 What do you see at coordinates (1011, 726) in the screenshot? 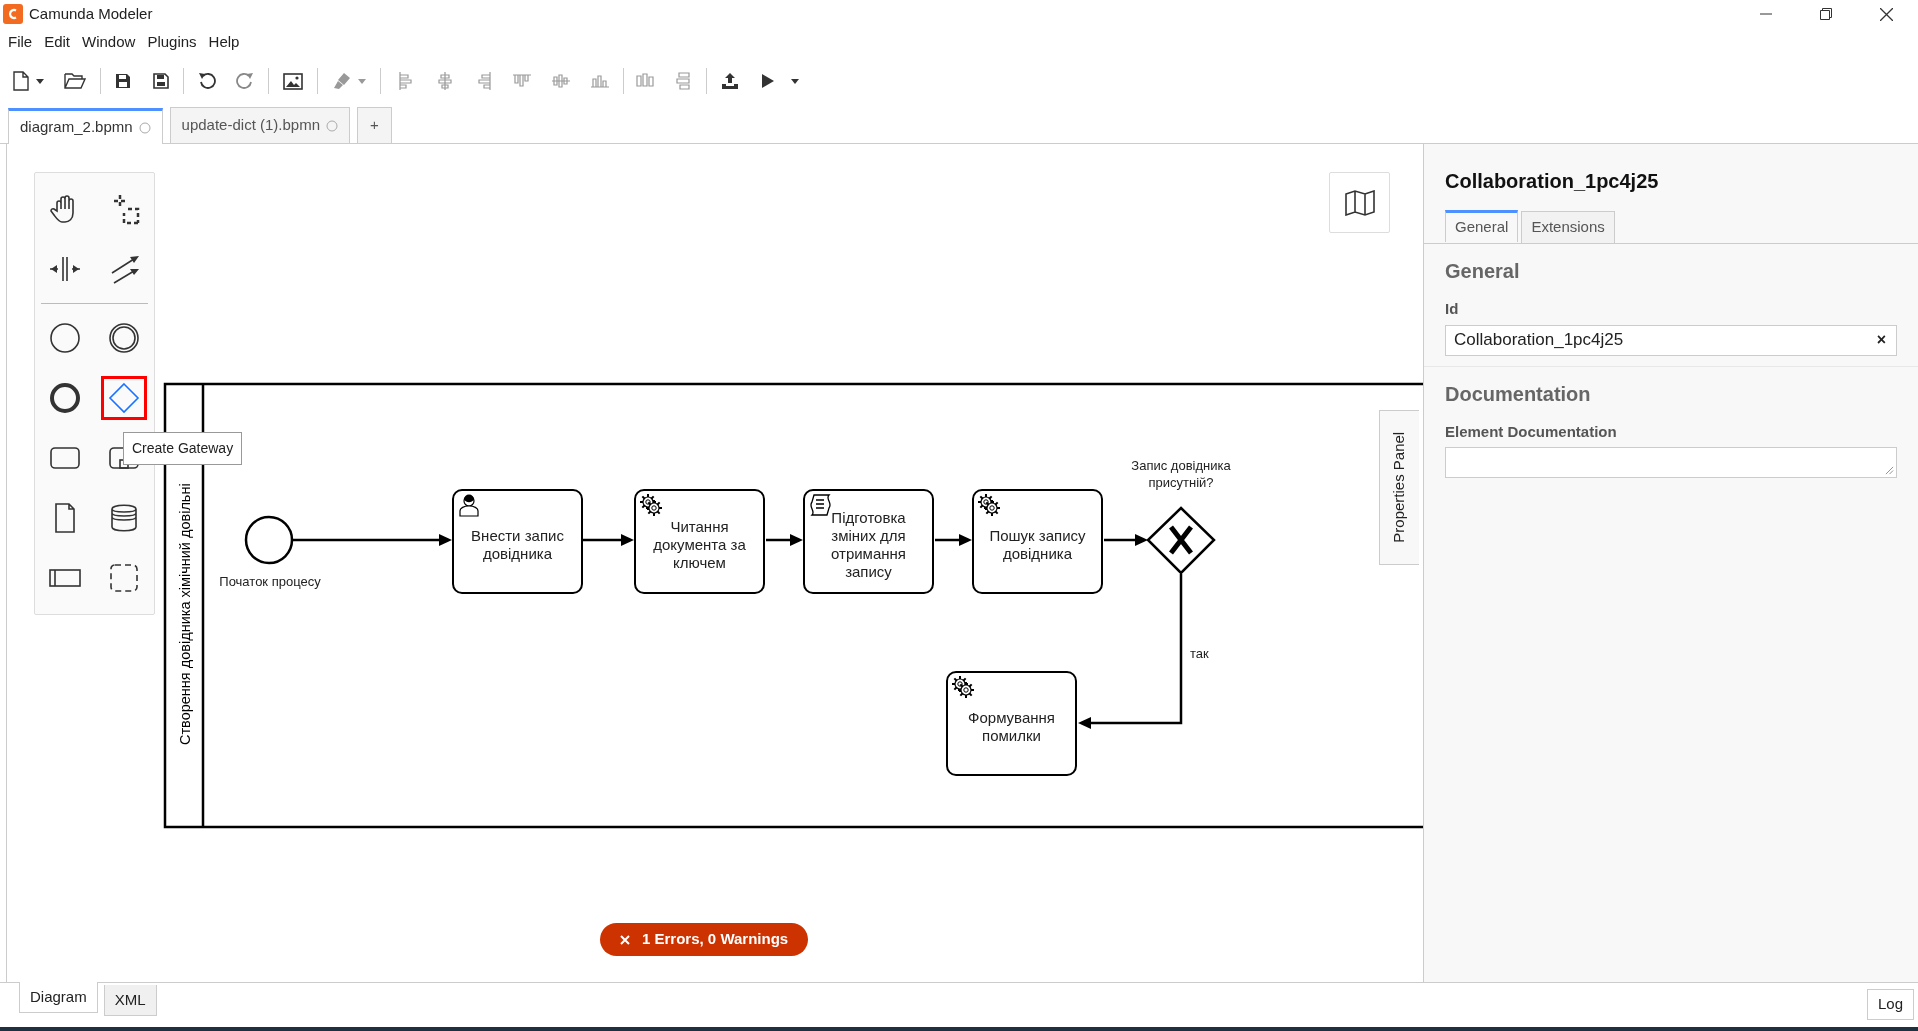
I see `task-label: Формування помилки` at bounding box center [1011, 726].